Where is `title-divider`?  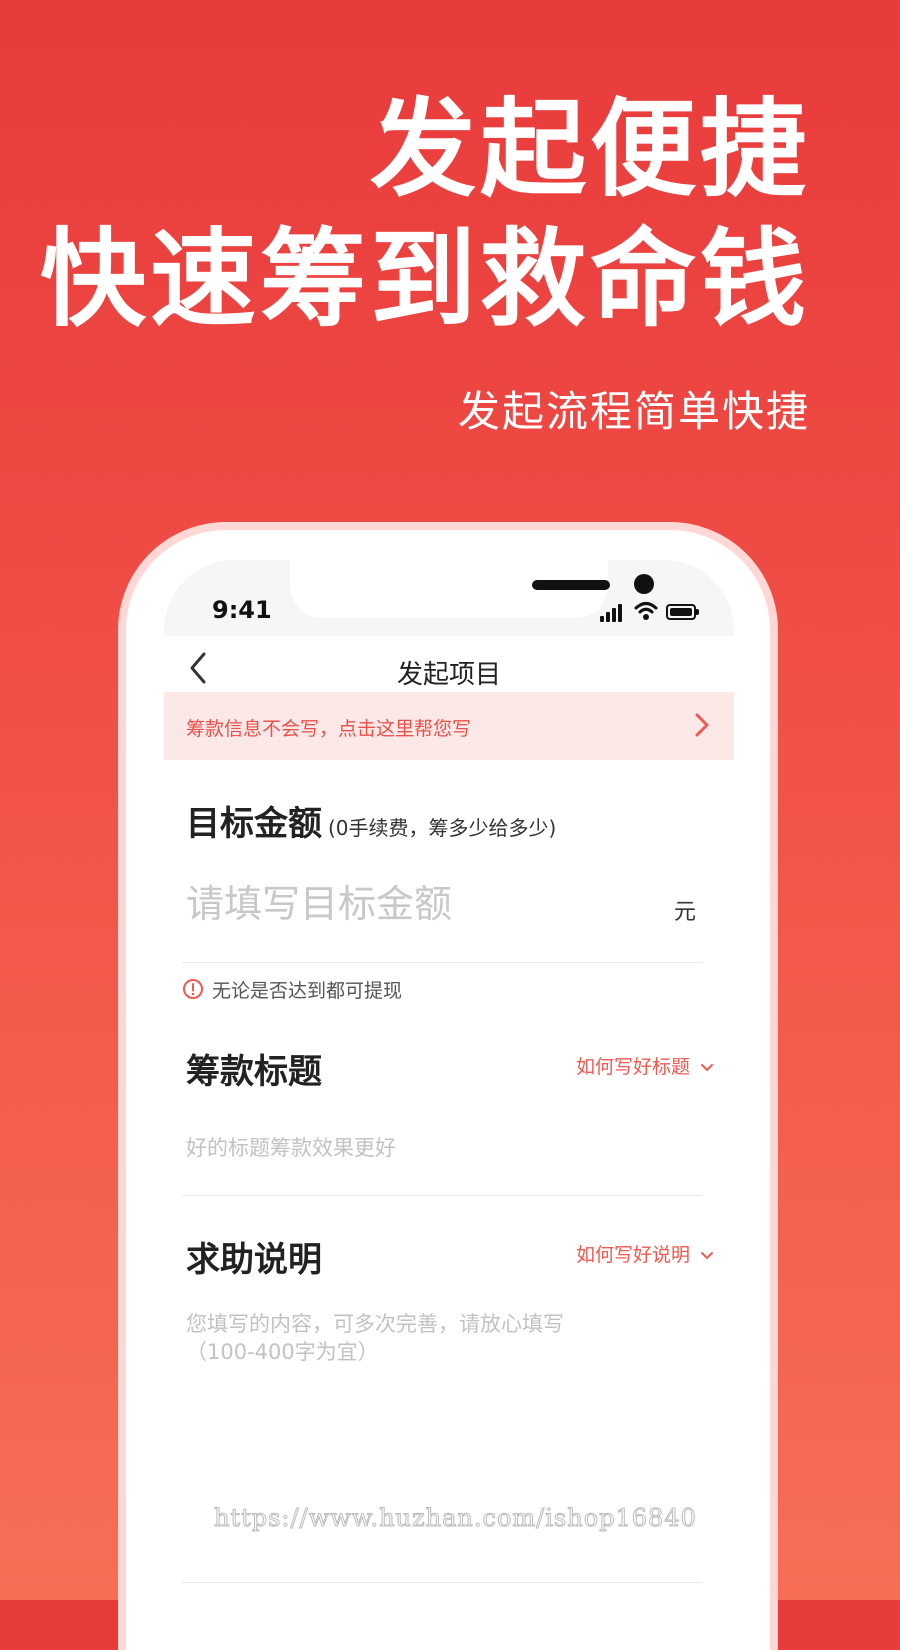
title-divider is located at coordinates (442, 1195).